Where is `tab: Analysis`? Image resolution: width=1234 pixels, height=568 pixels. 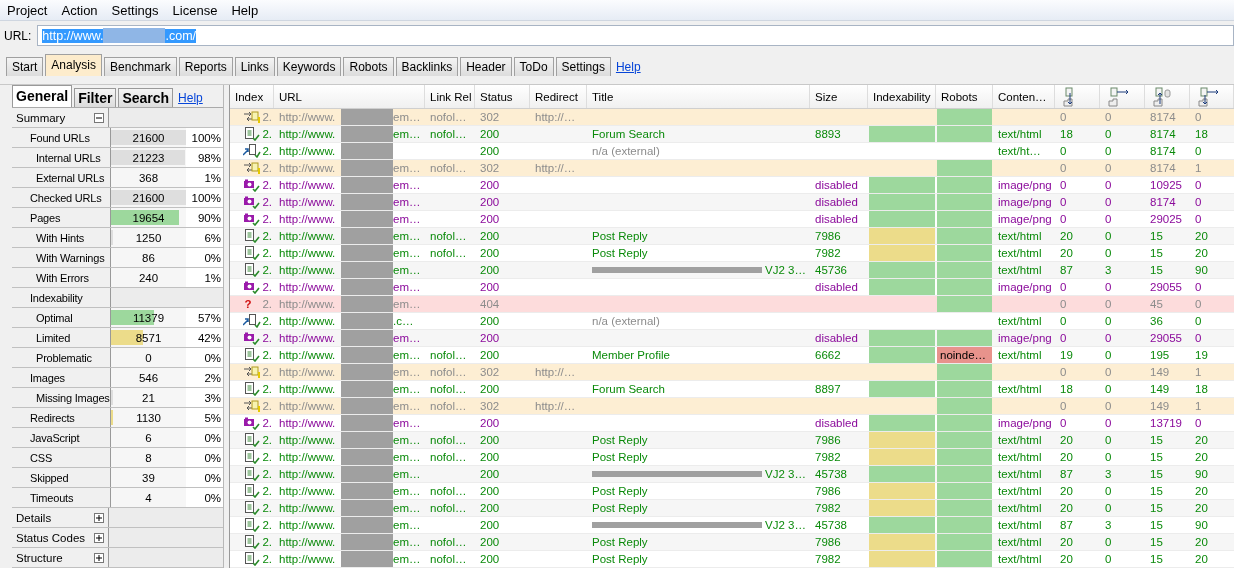 tab: Analysis is located at coordinates (74, 65).